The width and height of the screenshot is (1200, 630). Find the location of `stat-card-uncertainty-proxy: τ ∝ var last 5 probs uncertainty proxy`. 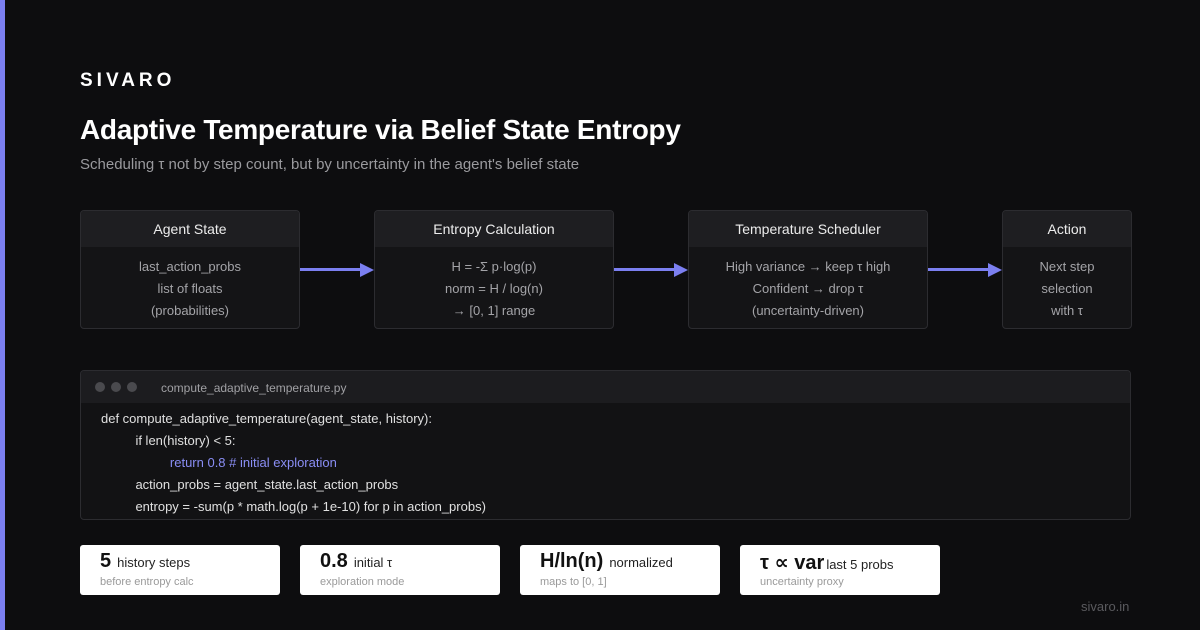

stat-card-uncertainty-proxy: τ ∝ var last 5 probs uncertainty proxy is located at coordinates (840, 570).